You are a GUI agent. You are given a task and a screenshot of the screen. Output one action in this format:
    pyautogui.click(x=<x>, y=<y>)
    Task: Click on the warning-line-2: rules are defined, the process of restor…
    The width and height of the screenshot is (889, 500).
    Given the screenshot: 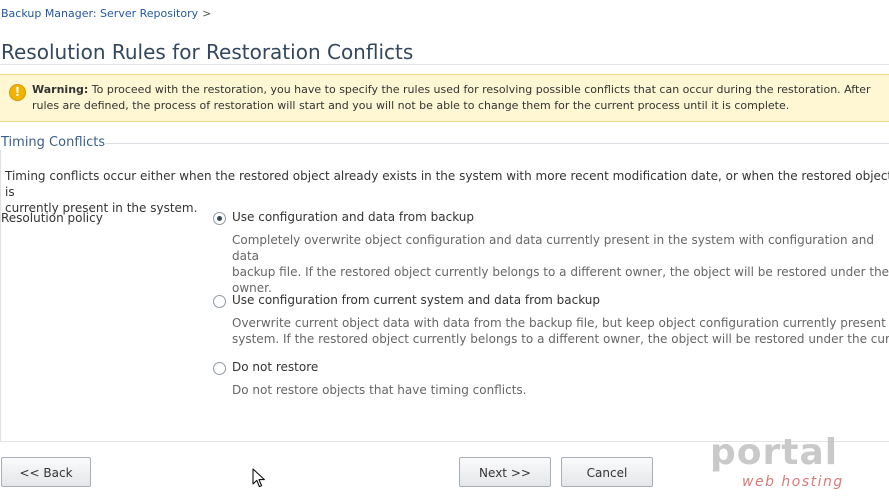 What is the action you would take?
    pyautogui.click(x=411, y=105)
    